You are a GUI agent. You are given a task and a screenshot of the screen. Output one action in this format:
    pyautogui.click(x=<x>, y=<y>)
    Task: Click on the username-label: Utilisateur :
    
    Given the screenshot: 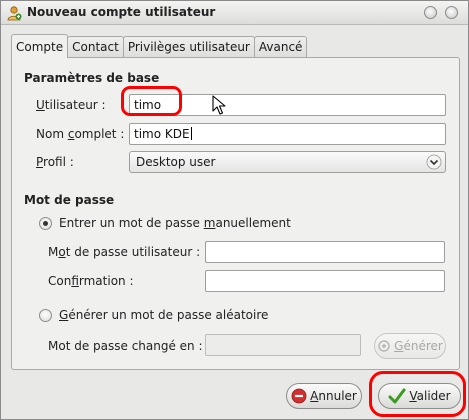 What is the action you would take?
    pyautogui.click(x=71, y=105)
    